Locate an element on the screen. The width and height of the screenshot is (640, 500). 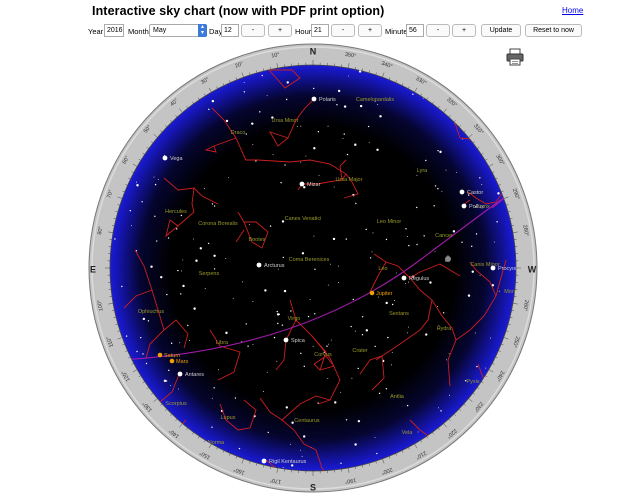
constellation-label: Serpens is located at coordinates (209, 274).